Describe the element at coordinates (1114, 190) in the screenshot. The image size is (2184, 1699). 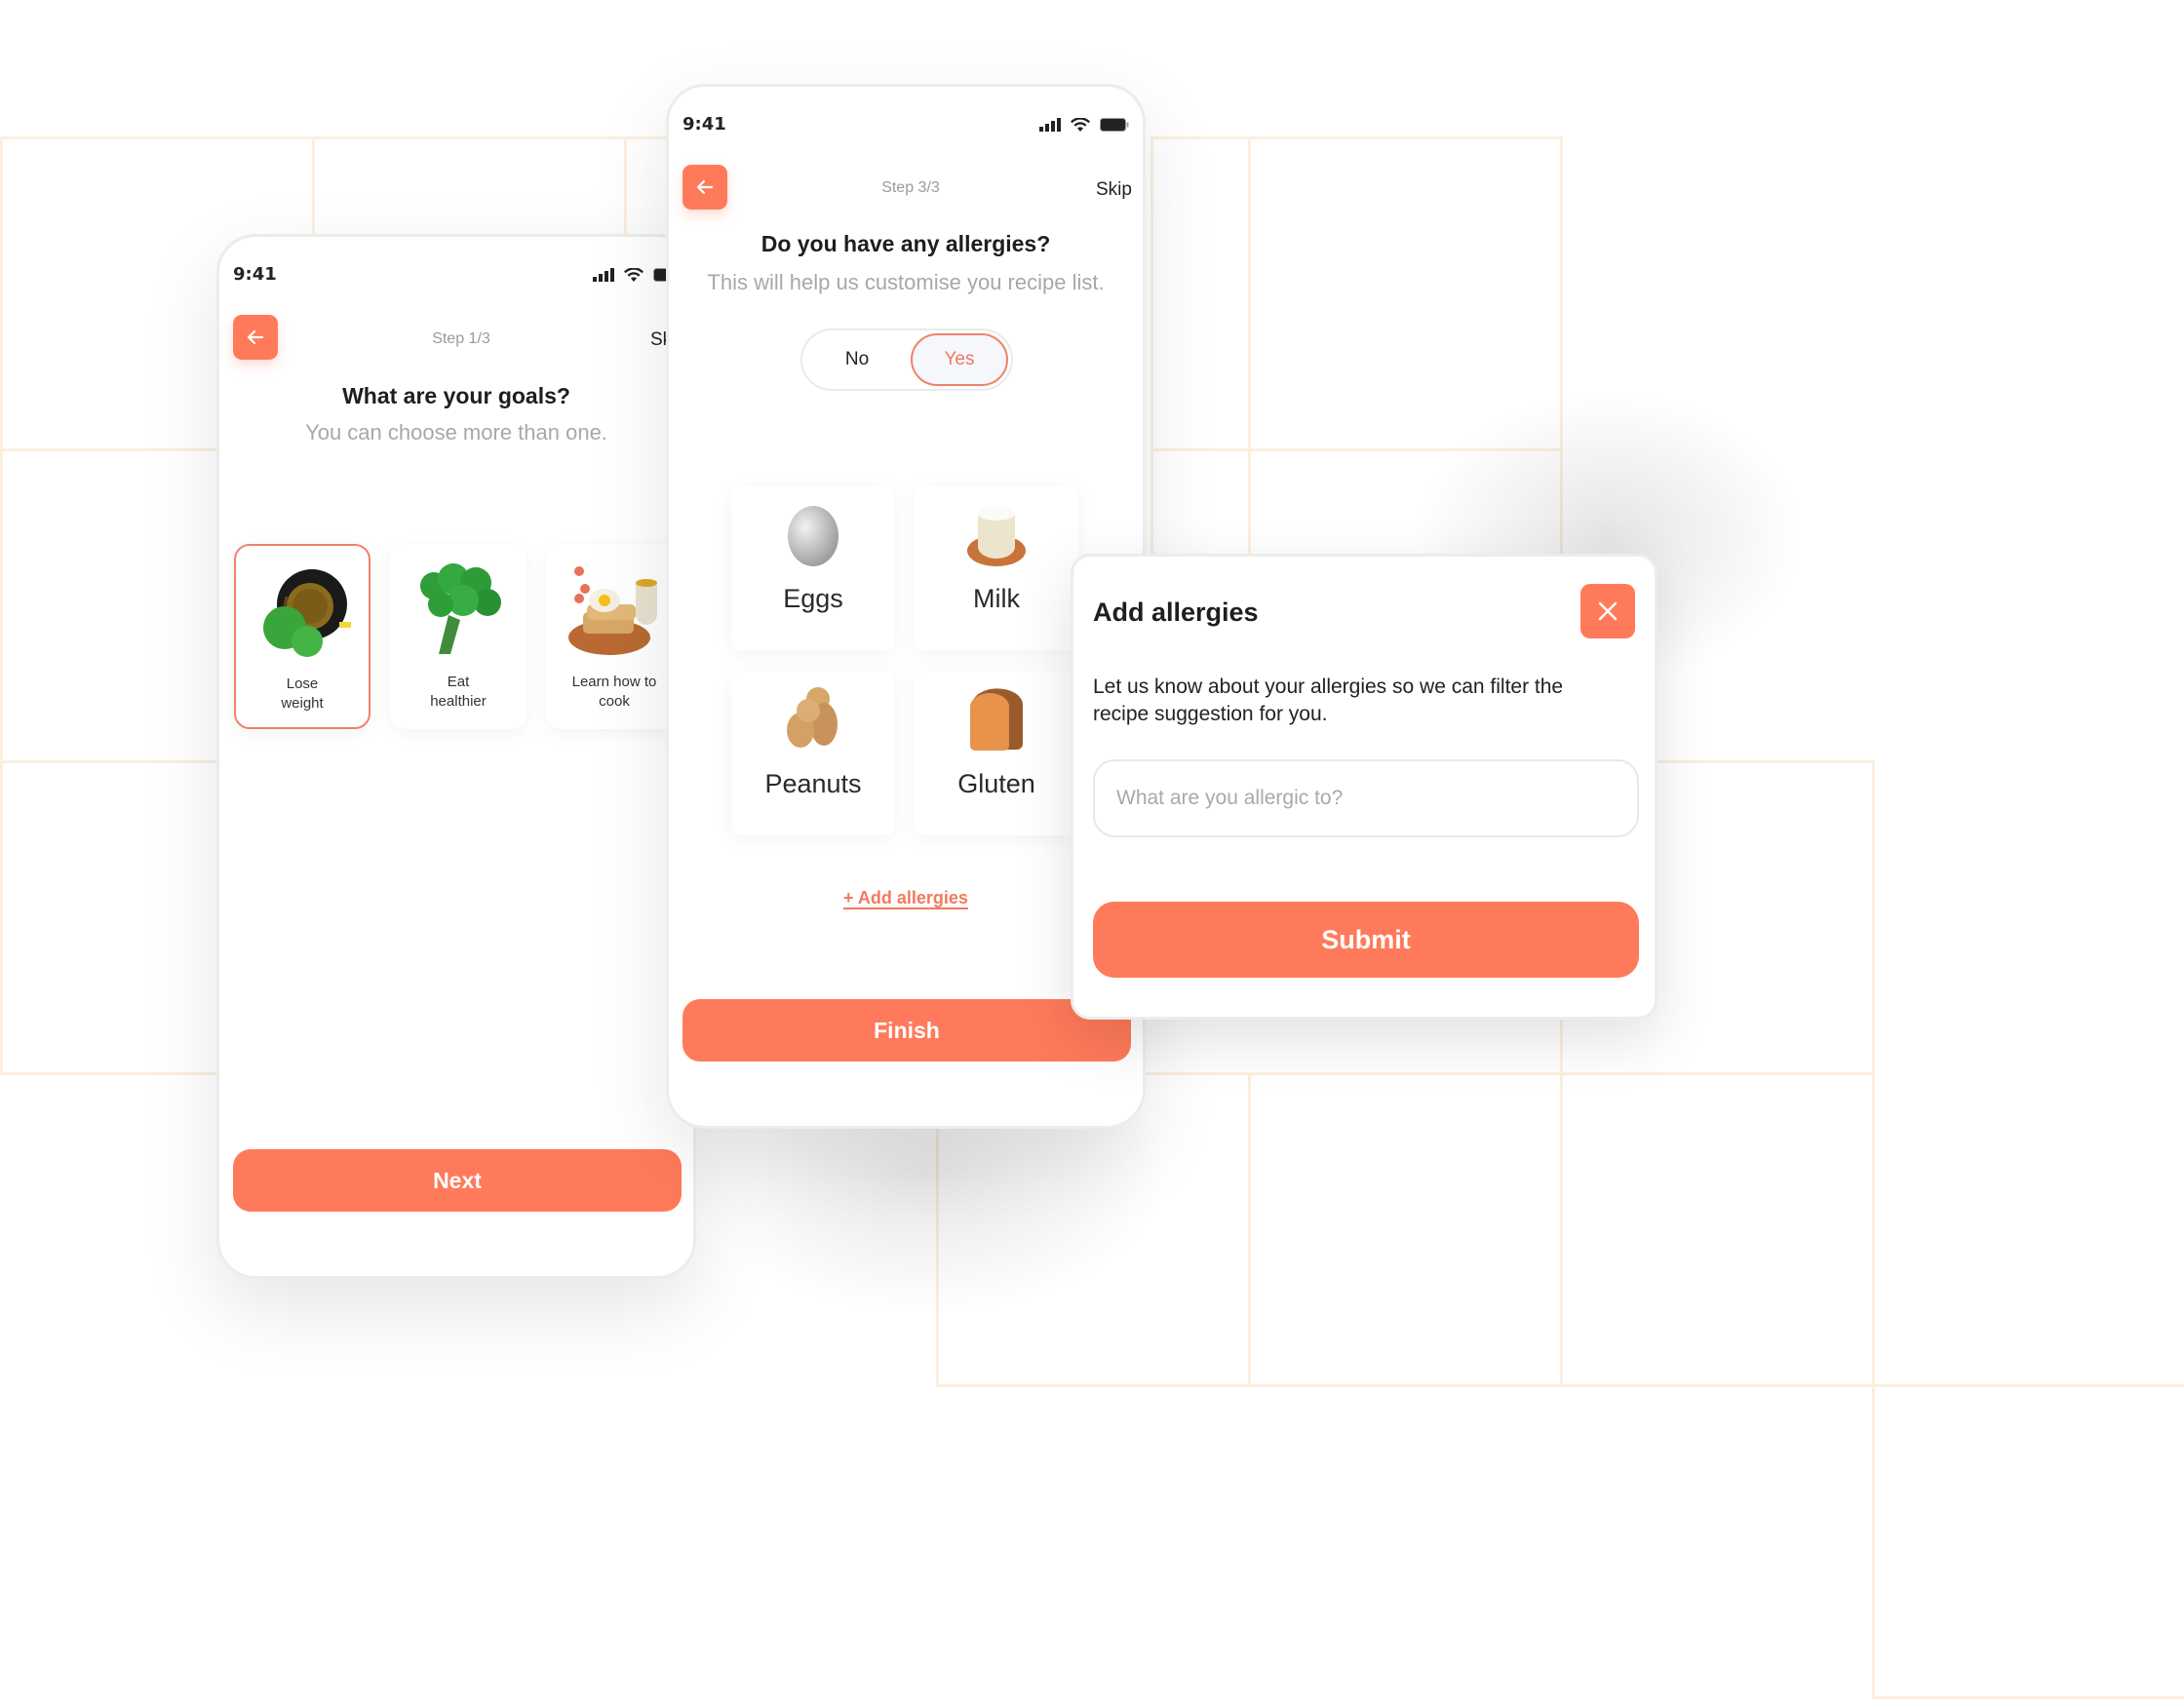
I see `skip-link: Skip` at that location.